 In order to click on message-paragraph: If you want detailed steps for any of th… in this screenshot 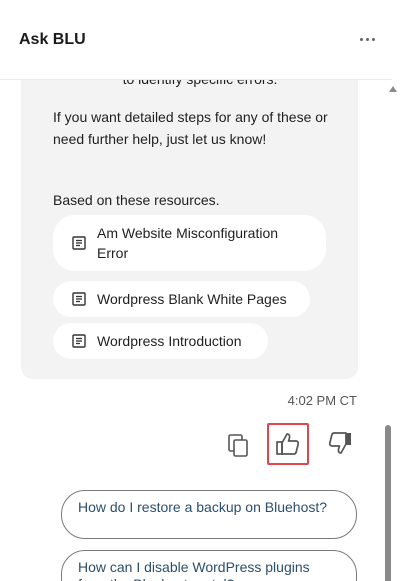, I will do `click(190, 128)`.